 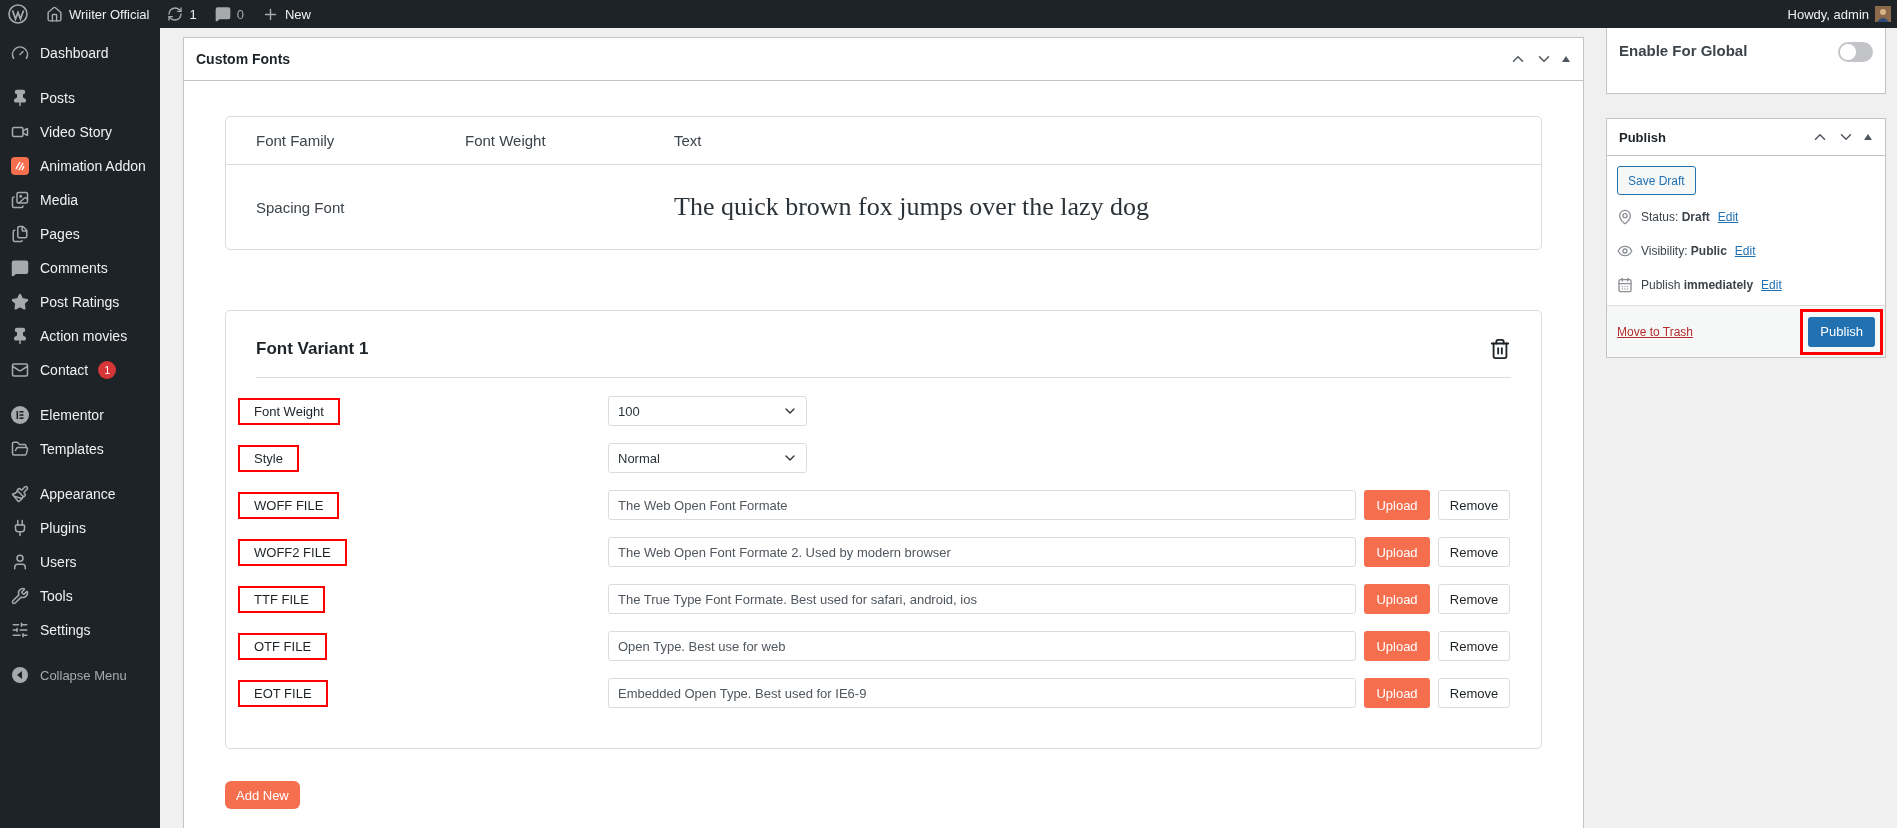 What do you see at coordinates (283, 693) in the screenshot?
I see `field-label: EOT FILE` at bounding box center [283, 693].